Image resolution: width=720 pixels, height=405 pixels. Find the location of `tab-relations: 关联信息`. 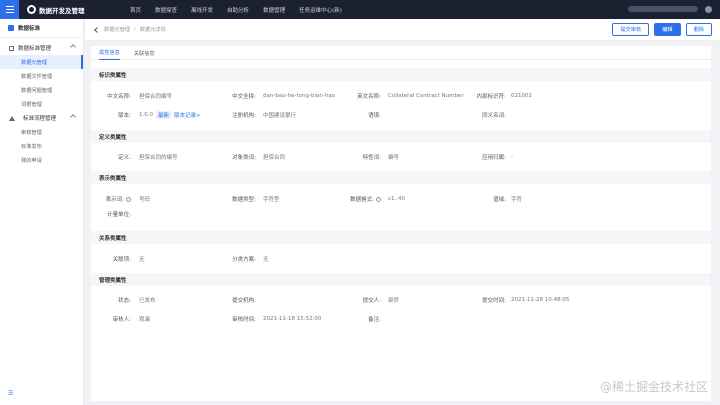

tab-relations: 关联信息 is located at coordinates (144, 53).